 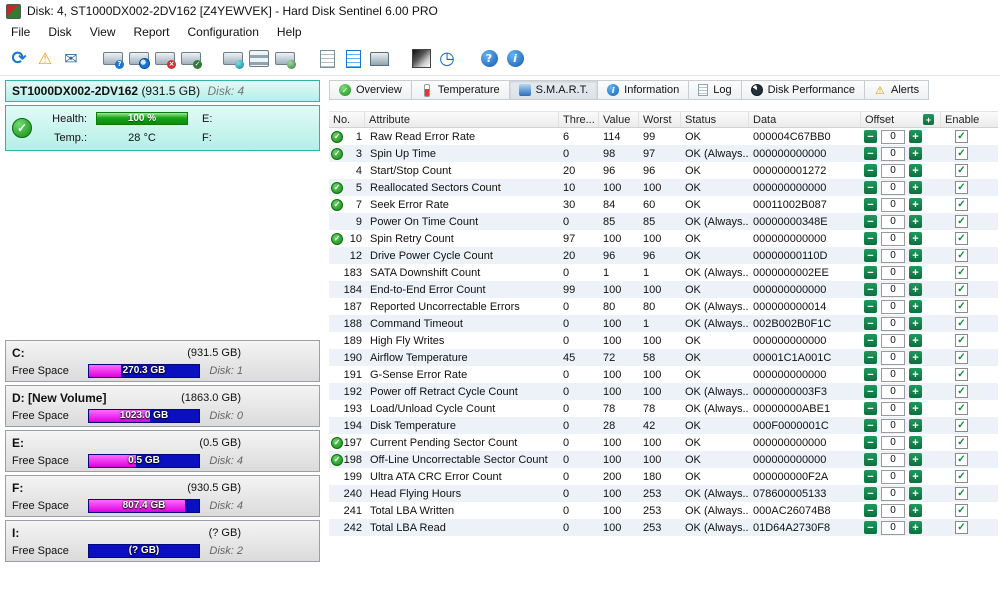 I want to click on tab-performance: Disk Performance, so click(x=803, y=90).